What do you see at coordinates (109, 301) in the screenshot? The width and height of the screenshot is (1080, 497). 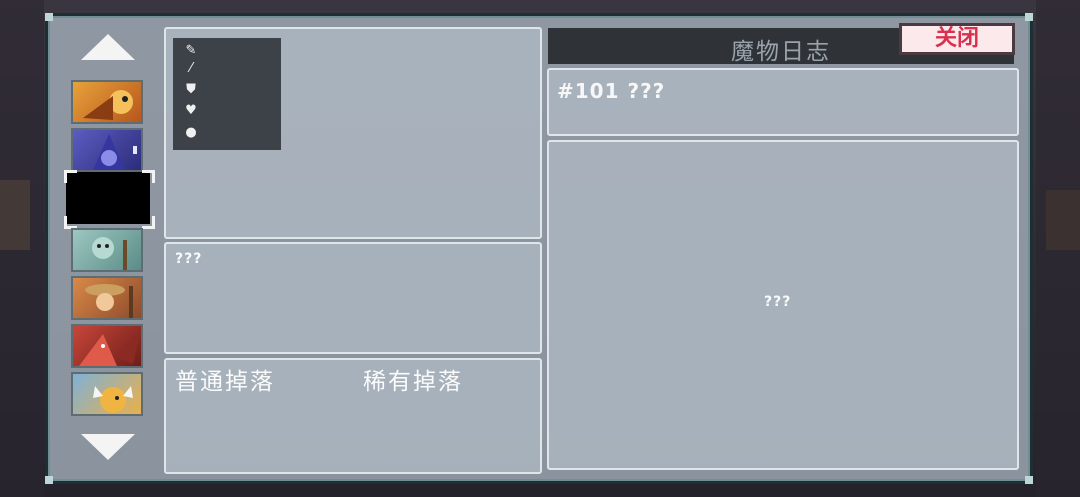 I see `hat-bandit-icon` at bounding box center [109, 301].